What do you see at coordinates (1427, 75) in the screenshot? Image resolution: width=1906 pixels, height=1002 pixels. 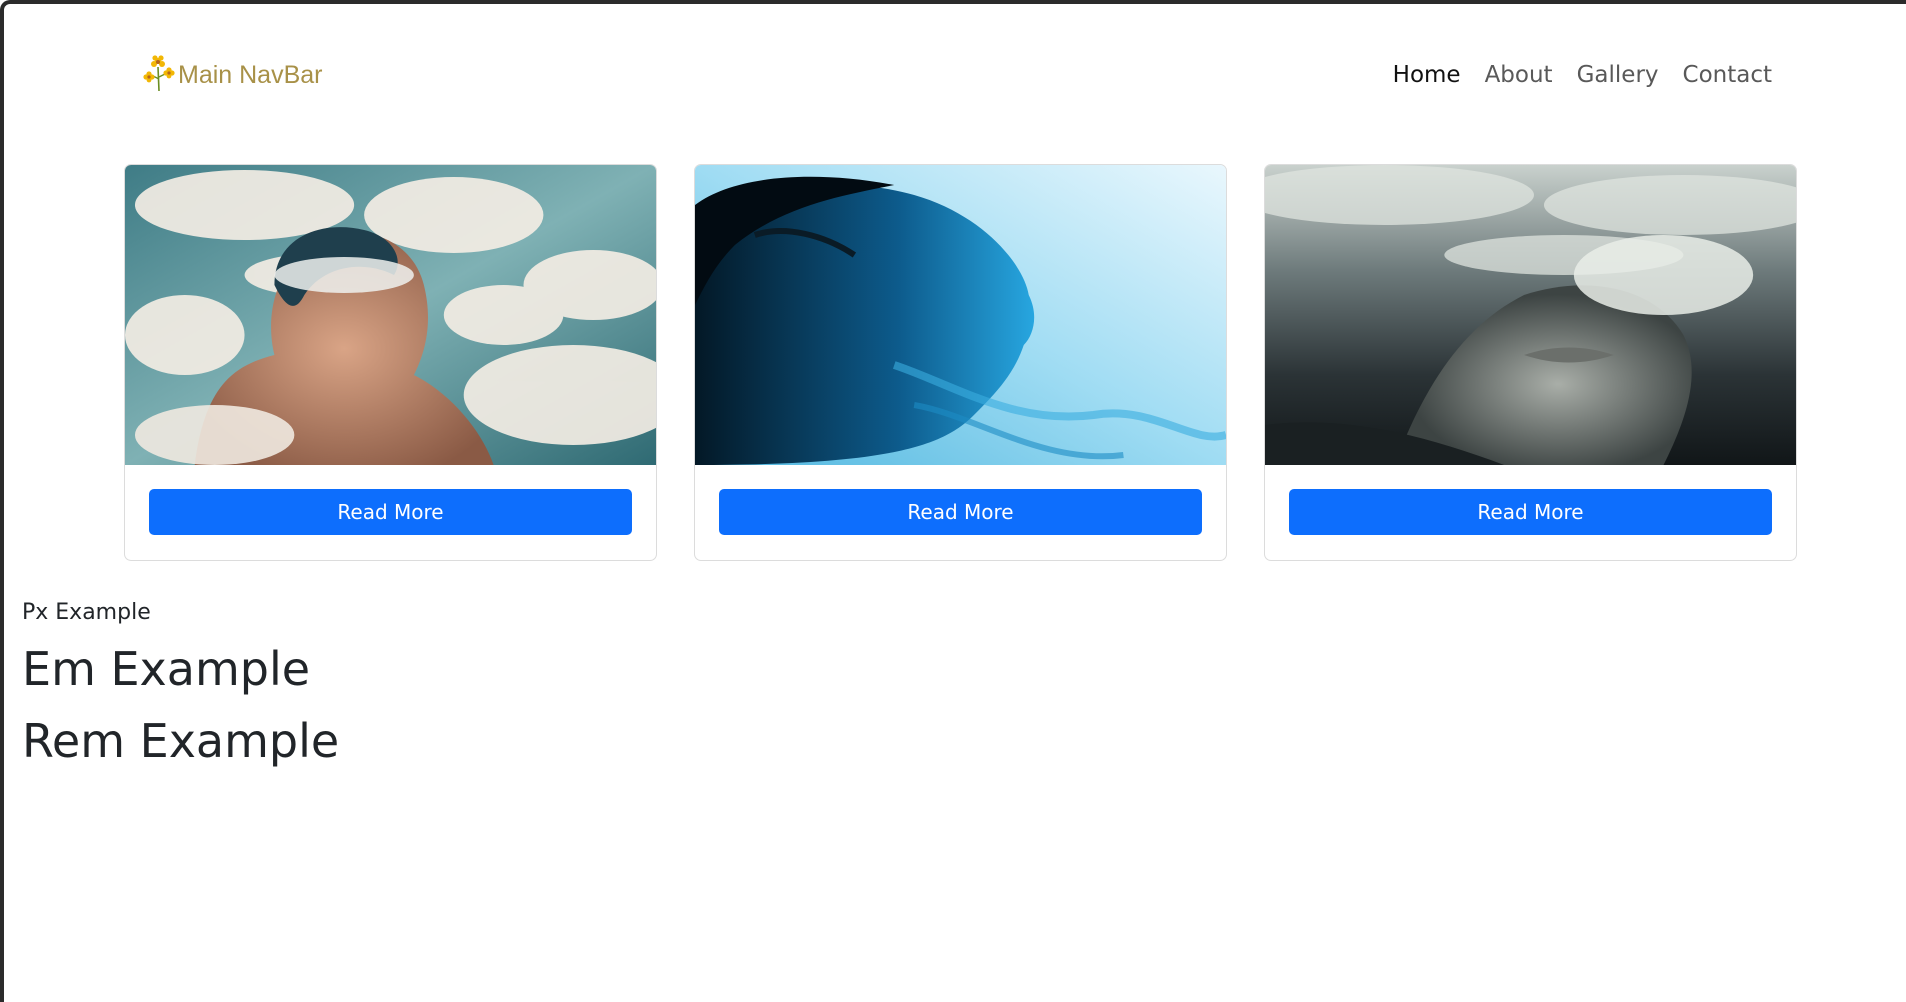 I see `nav-link-home: Home` at bounding box center [1427, 75].